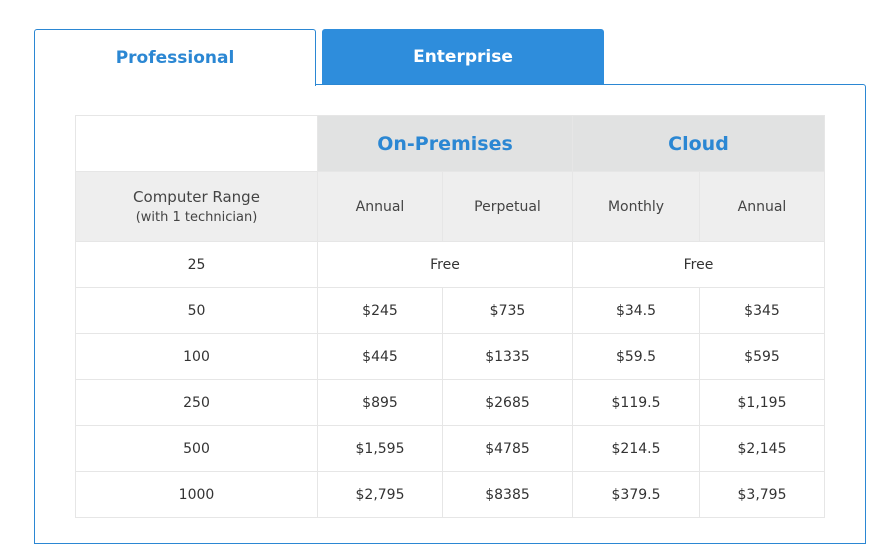  What do you see at coordinates (380, 402) in the screenshot?
I see `onprem-annual-price: $895` at bounding box center [380, 402].